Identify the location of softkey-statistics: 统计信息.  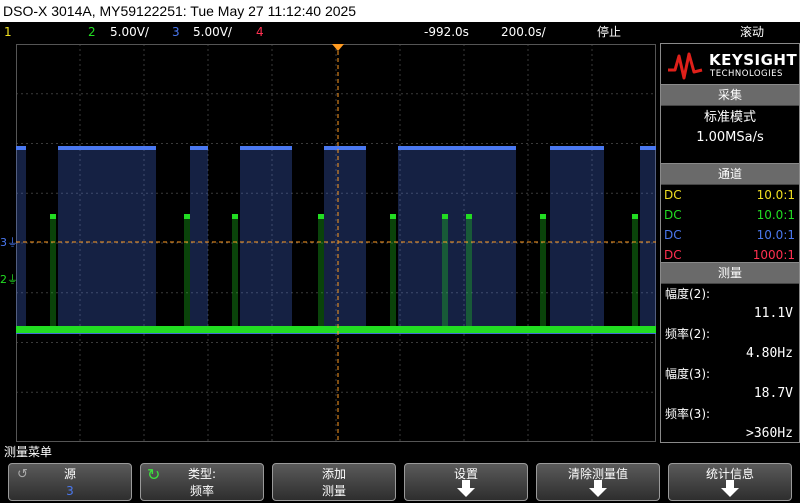
(730, 482).